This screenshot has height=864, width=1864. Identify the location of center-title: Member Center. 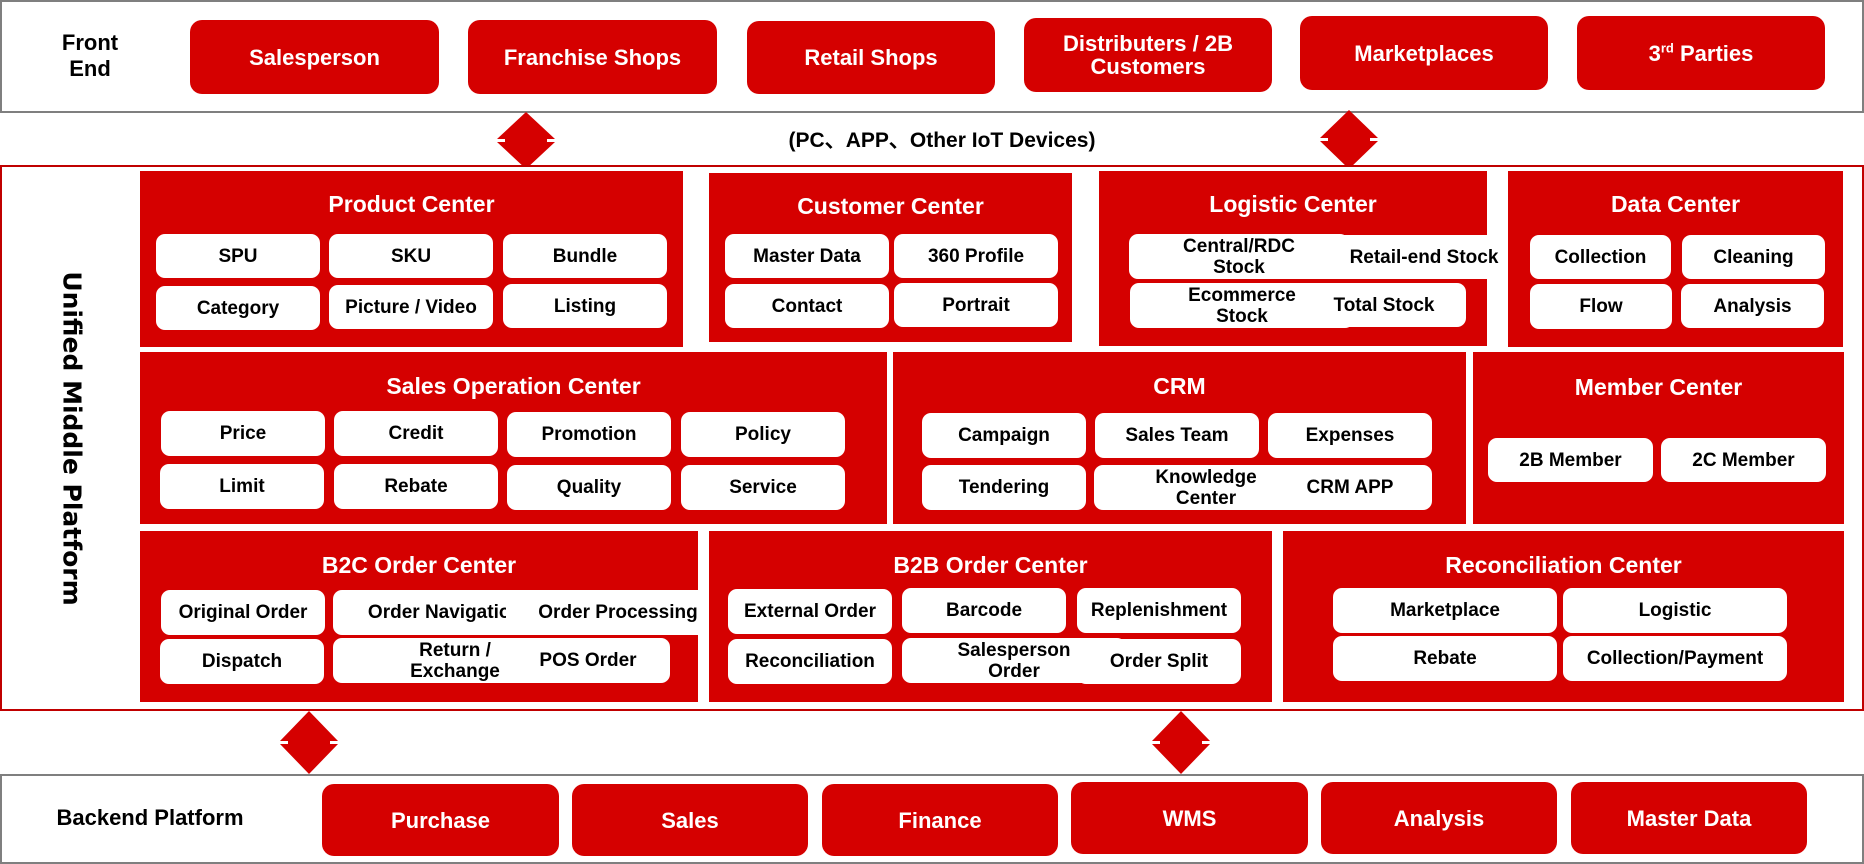
(1658, 387).